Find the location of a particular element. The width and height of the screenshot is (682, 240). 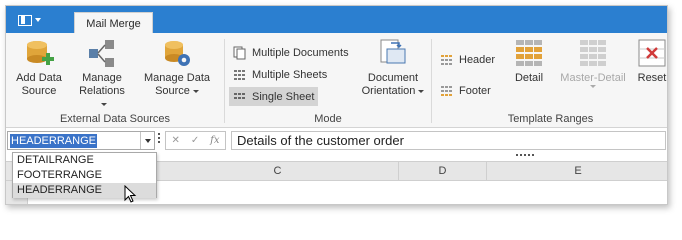

document-orientation-label-2: Orientation is located at coordinates (388, 91).